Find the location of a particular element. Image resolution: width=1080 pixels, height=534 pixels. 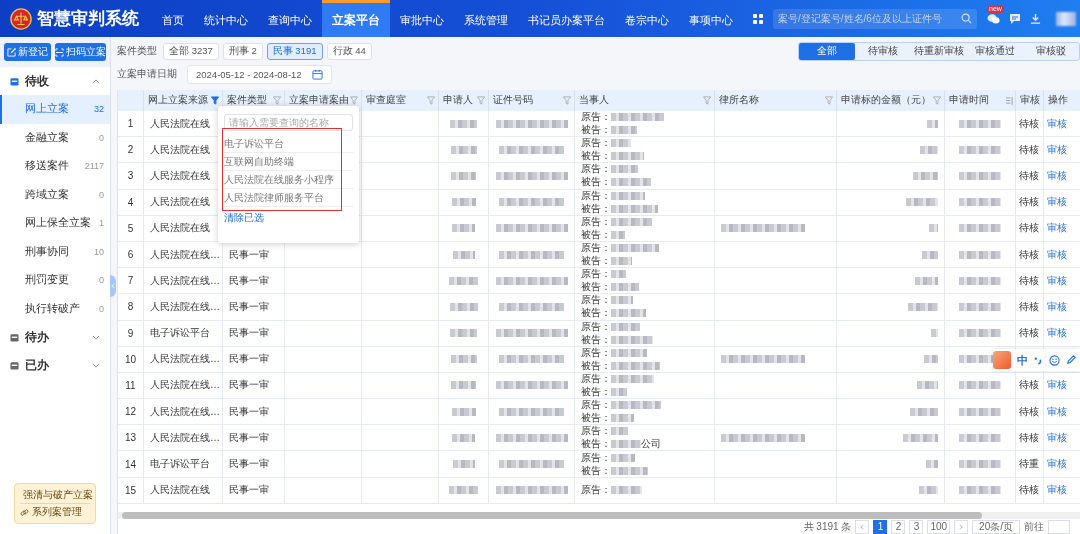

sidebar-group-header: 待办 is located at coordinates (55, 337).